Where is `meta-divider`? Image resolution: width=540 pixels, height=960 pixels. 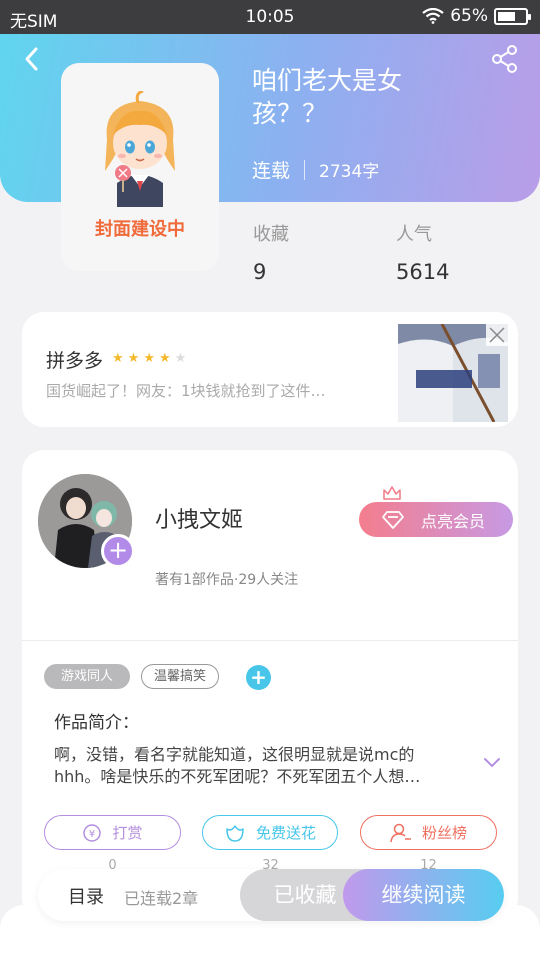
meta-divider is located at coordinates (305, 169).